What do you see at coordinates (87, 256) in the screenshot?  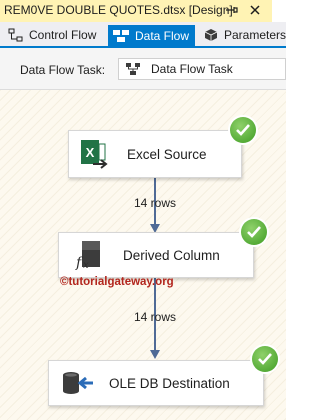 I see `derived-column-icon: f x` at bounding box center [87, 256].